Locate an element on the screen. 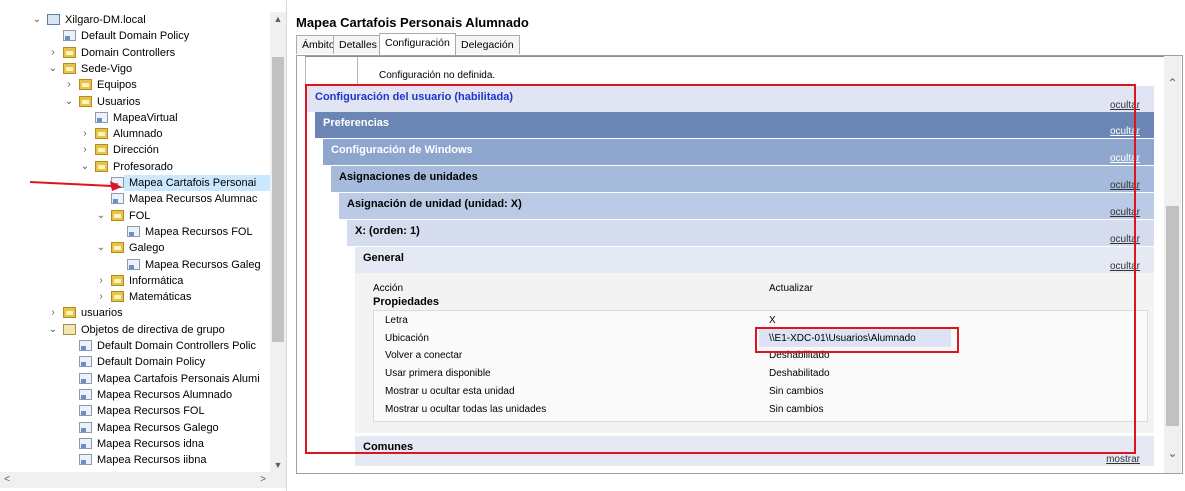 This screenshot has width=1185, height=491. tree-item-label: Mapea Recursos Galeg is located at coordinates (203, 264).